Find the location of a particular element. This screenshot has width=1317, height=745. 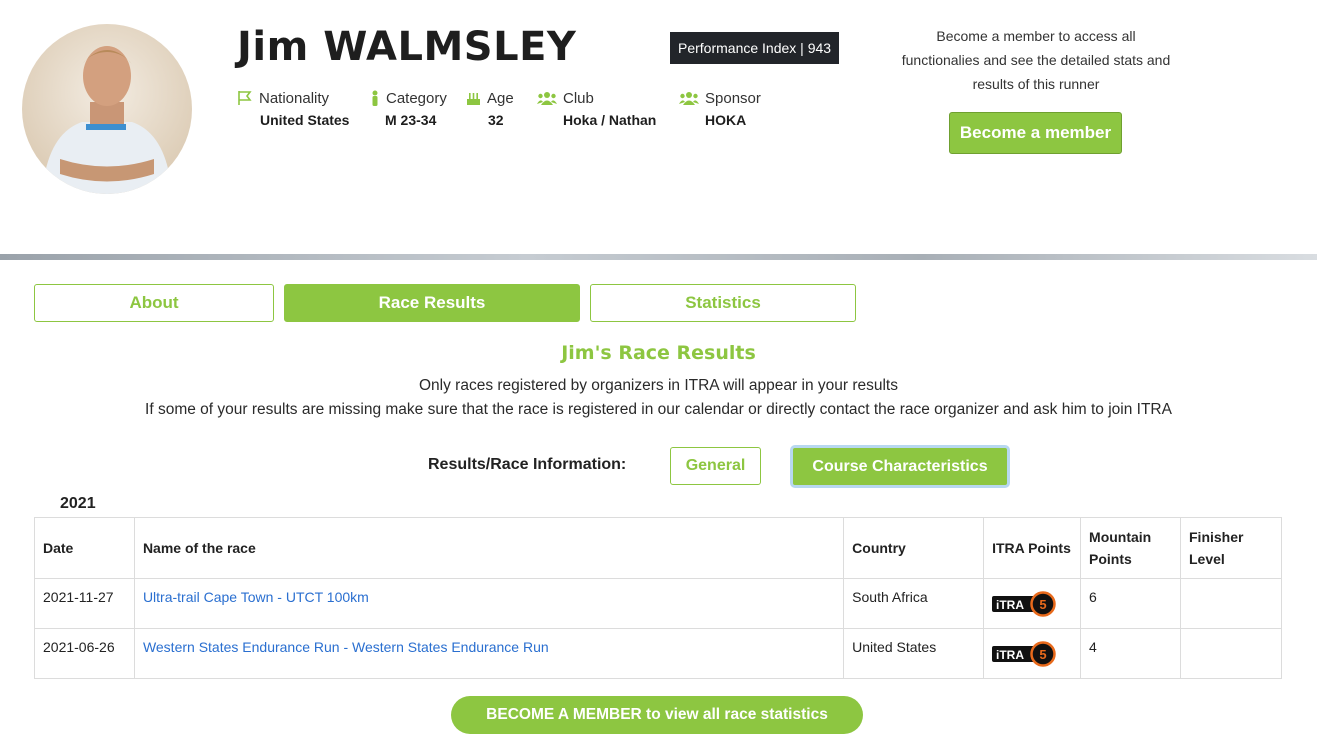

filter-label: Results/Race Information: is located at coordinates (527, 464).